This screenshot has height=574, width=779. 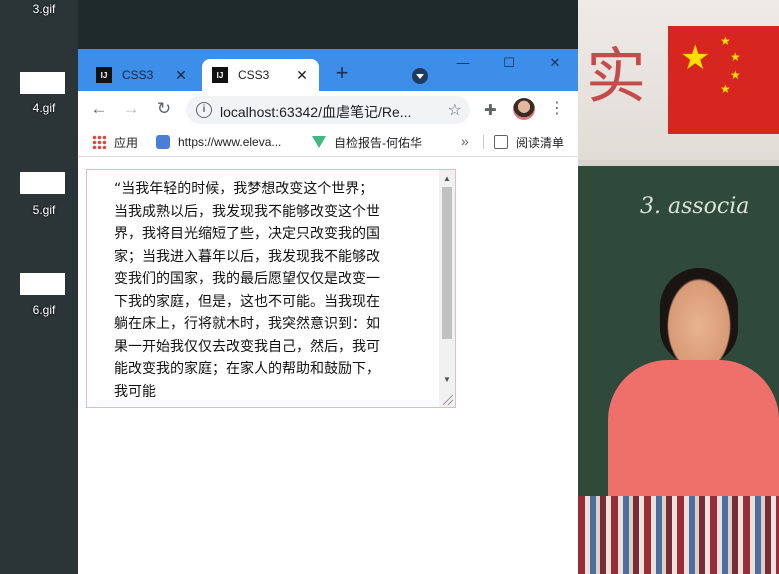 What do you see at coordinates (509, 65) in the screenshot?
I see `maximize-button: ☐` at bounding box center [509, 65].